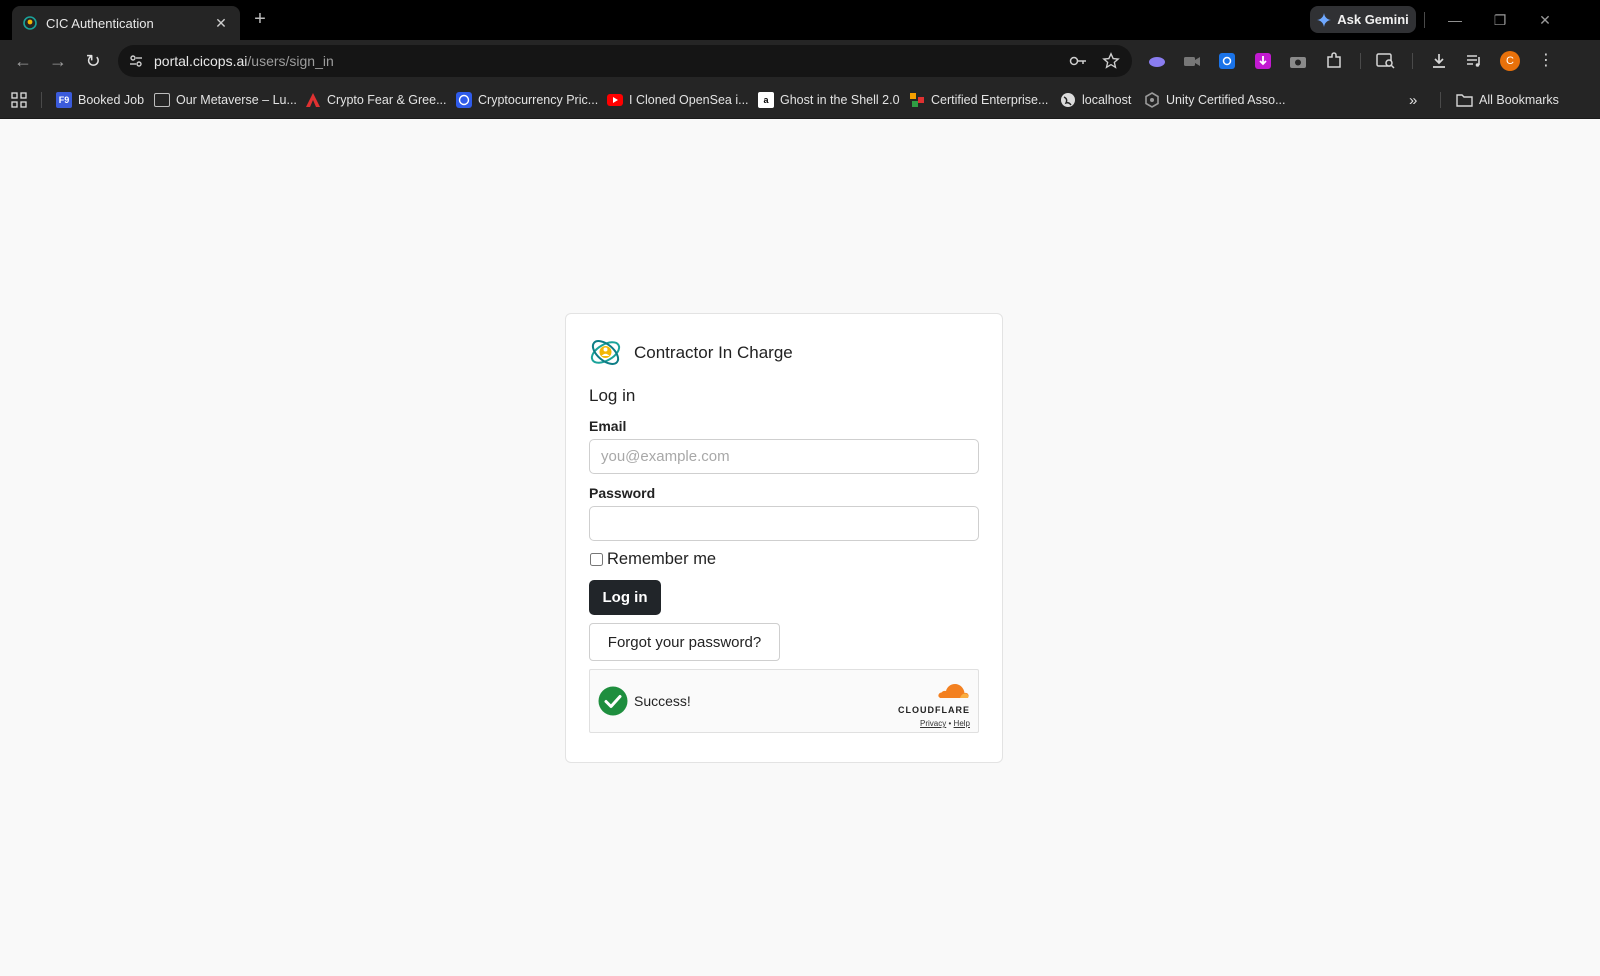 The height and width of the screenshot is (976, 1600). What do you see at coordinates (1078, 61) in the screenshot?
I see `password-key-icon` at bounding box center [1078, 61].